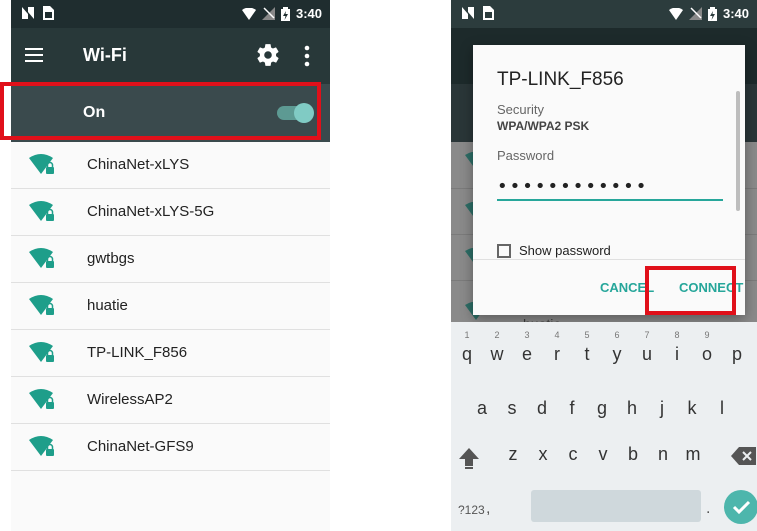 The width and height of the screenshot is (757, 531). I want to click on show-password-label: Show password, so click(565, 250).